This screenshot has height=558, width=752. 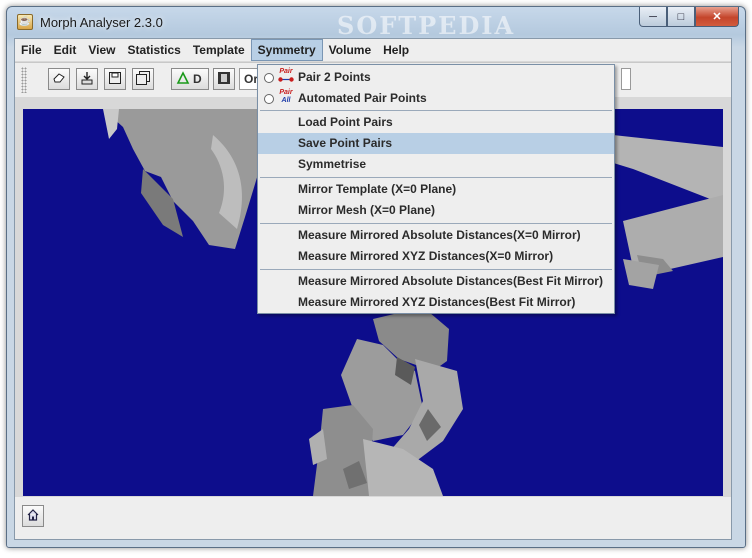 What do you see at coordinates (350, 50) in the screenshot?
I see `menu-volume: Volume` at bounding box center [350, 50].